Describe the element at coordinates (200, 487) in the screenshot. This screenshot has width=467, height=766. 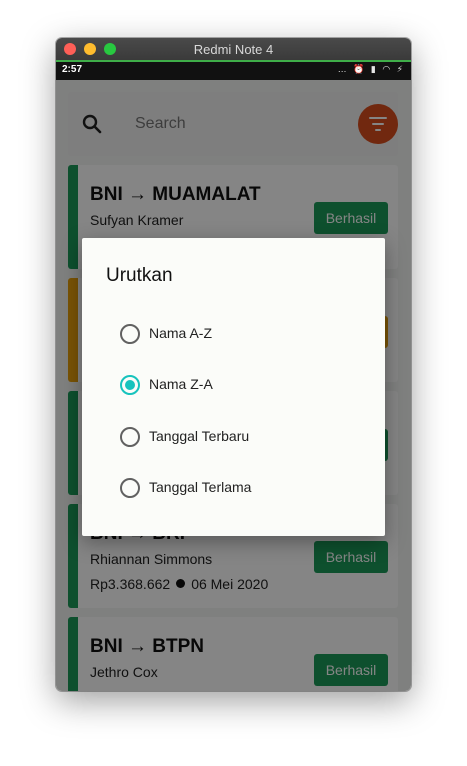
I see `sort-option-label: Tanggal Terlama` at that location.